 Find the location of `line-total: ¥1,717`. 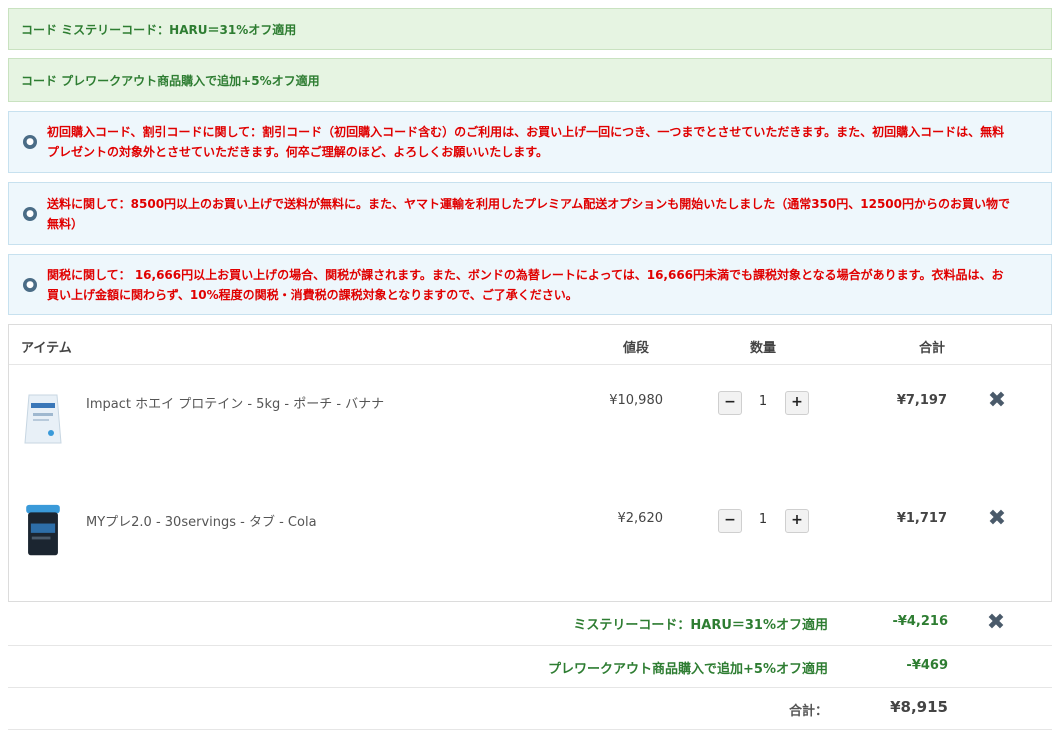

line-total: ¥1,717 is located at coordinates (921, 518).